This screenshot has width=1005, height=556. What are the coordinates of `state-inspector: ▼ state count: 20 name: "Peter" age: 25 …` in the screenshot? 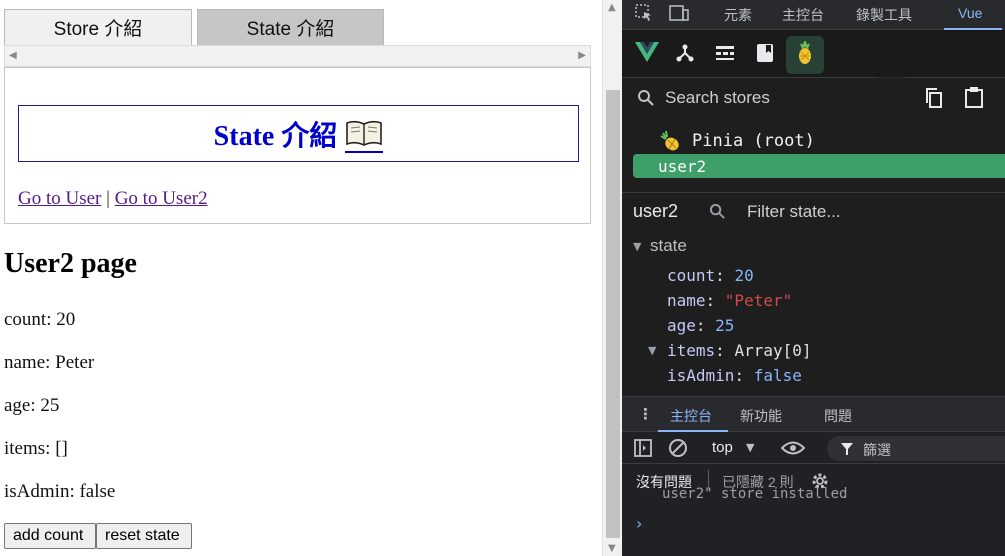 It's located at (813, 312).